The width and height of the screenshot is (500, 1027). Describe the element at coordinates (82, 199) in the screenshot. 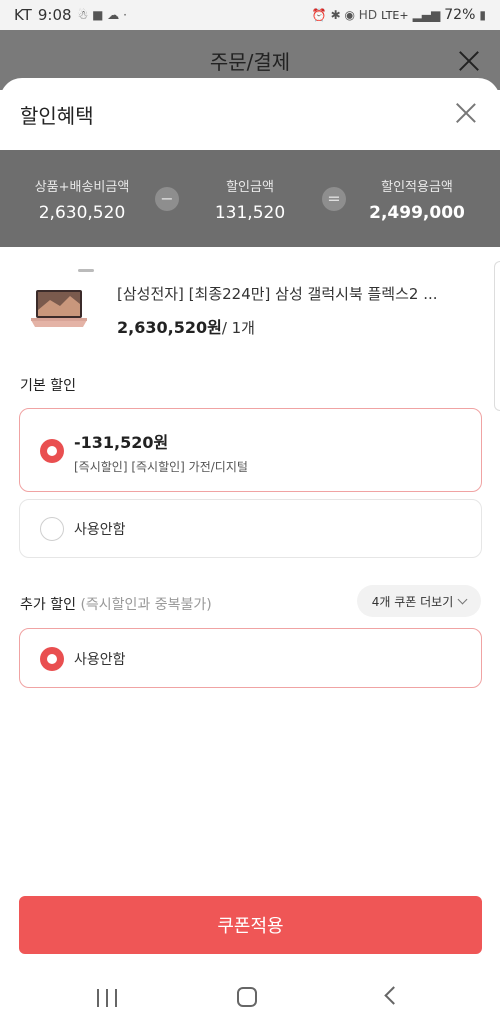

I see `product-shipping-amount: 상품+배송비금액 2,630,520` at that location.